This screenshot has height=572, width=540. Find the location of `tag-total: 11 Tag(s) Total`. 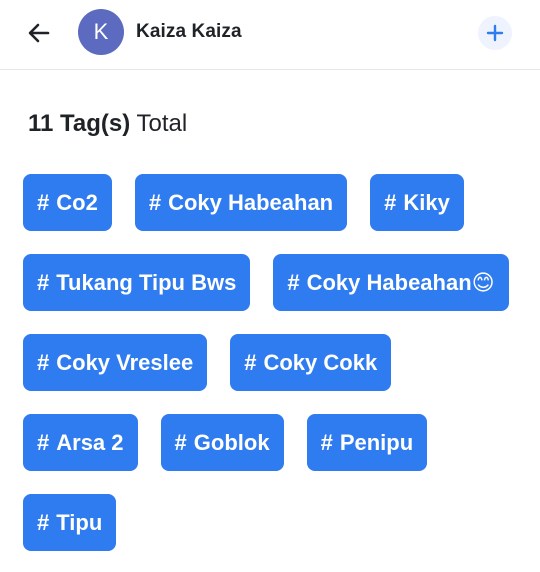

tag-total: 11 Tag(s) Total is located at coordinates (107, 124).